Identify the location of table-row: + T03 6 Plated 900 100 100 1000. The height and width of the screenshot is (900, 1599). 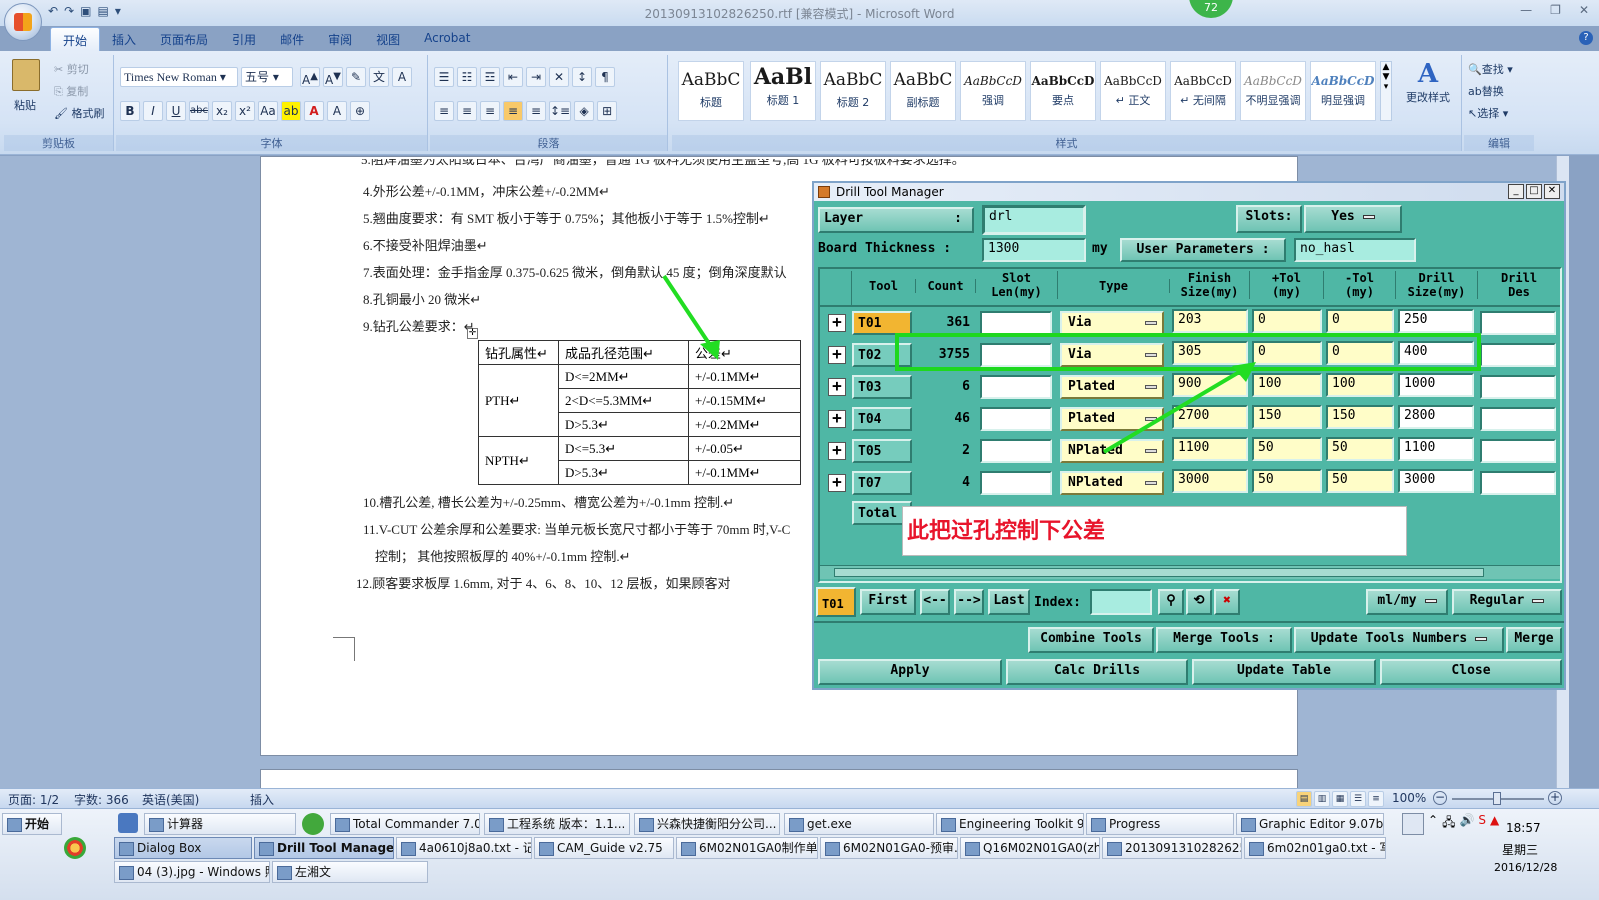
(1190, 387).